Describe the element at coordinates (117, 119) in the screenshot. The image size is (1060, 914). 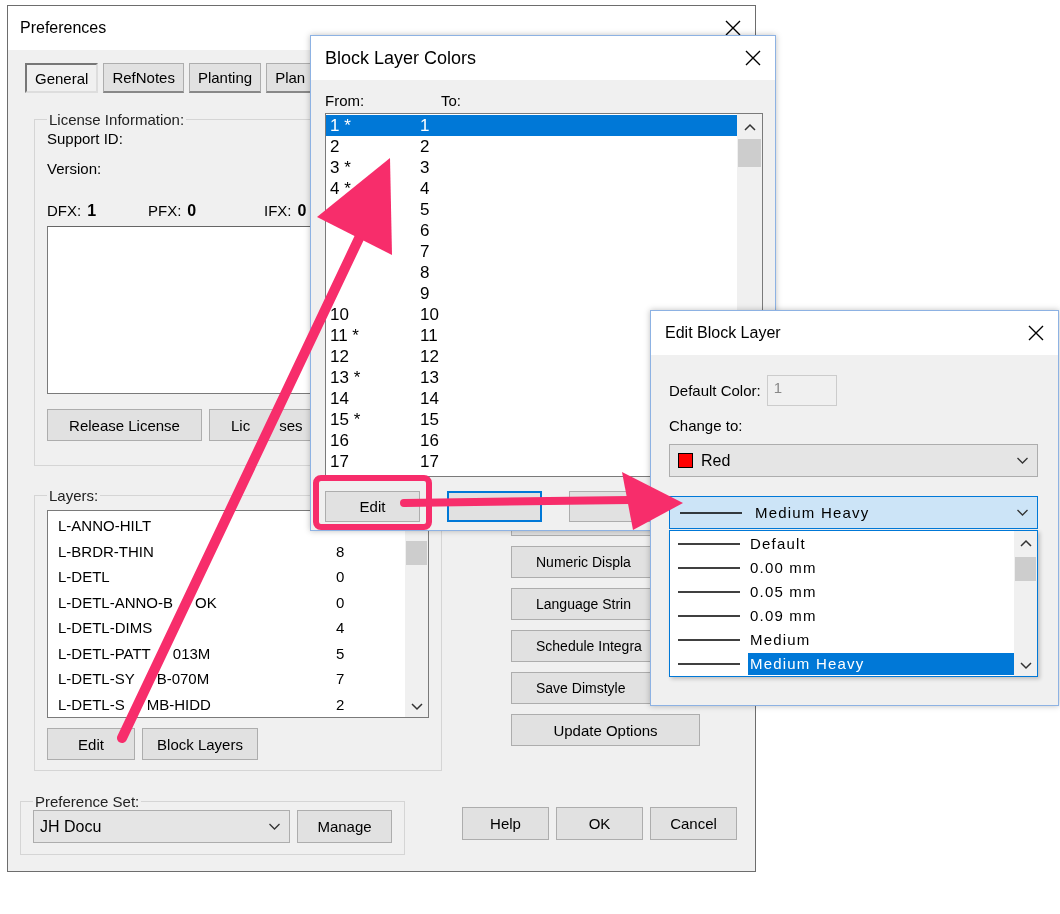
I see `group-label: License Information:` at that location.